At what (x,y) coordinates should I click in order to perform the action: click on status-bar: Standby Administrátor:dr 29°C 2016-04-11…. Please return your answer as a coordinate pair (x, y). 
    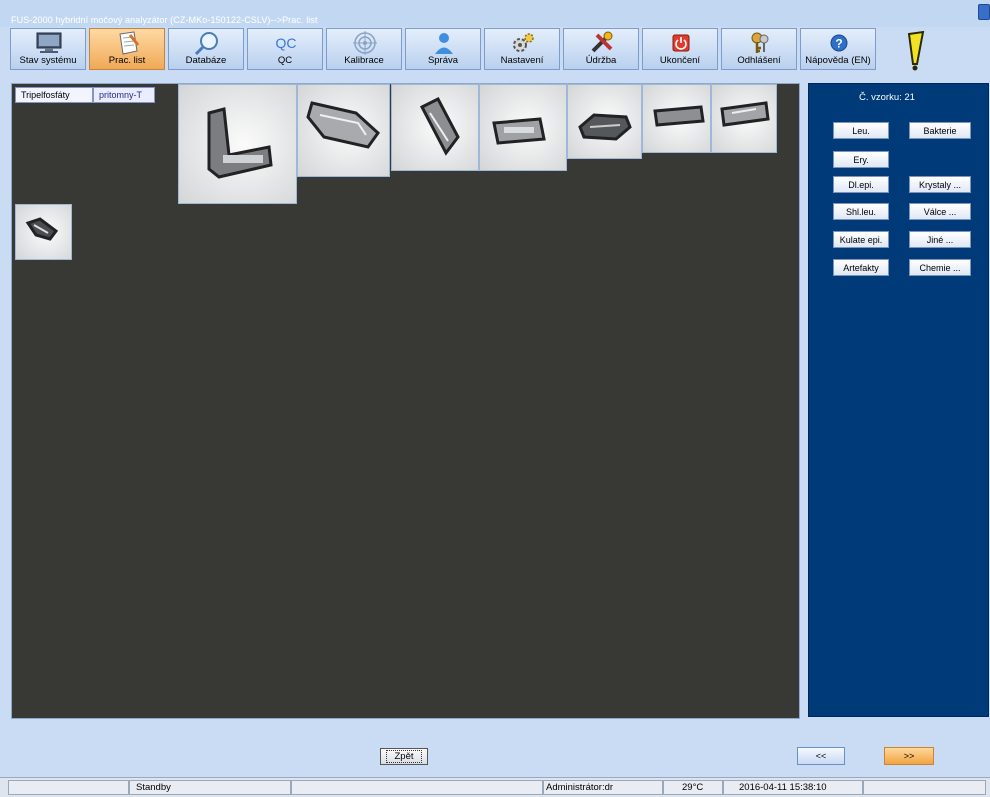
    Looking at the image, I should click on (495, 787).